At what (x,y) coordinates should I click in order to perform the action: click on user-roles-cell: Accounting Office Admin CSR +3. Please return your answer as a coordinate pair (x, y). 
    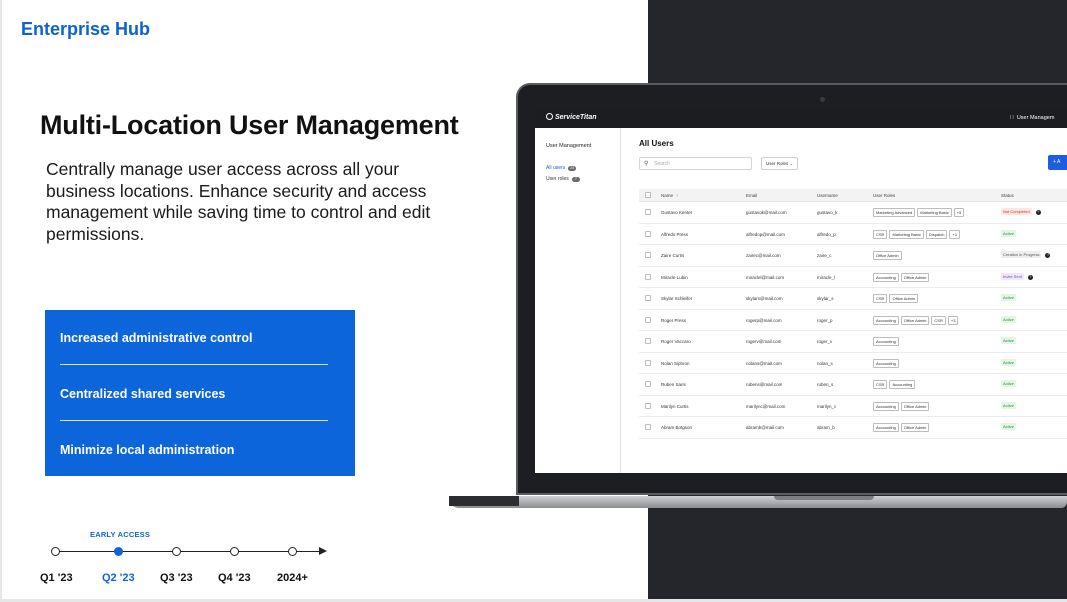
    Looking at the image, I should click on (916, 320).